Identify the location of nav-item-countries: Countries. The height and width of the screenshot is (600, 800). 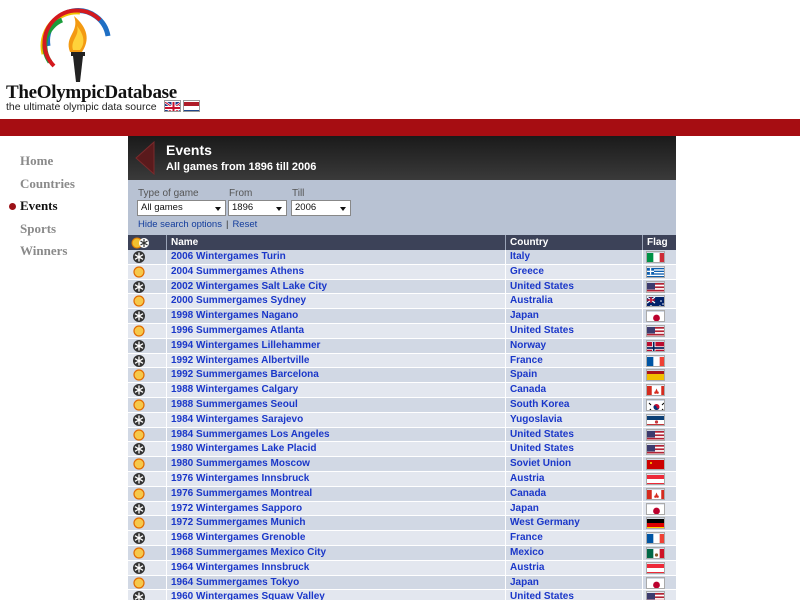
(47, 186).